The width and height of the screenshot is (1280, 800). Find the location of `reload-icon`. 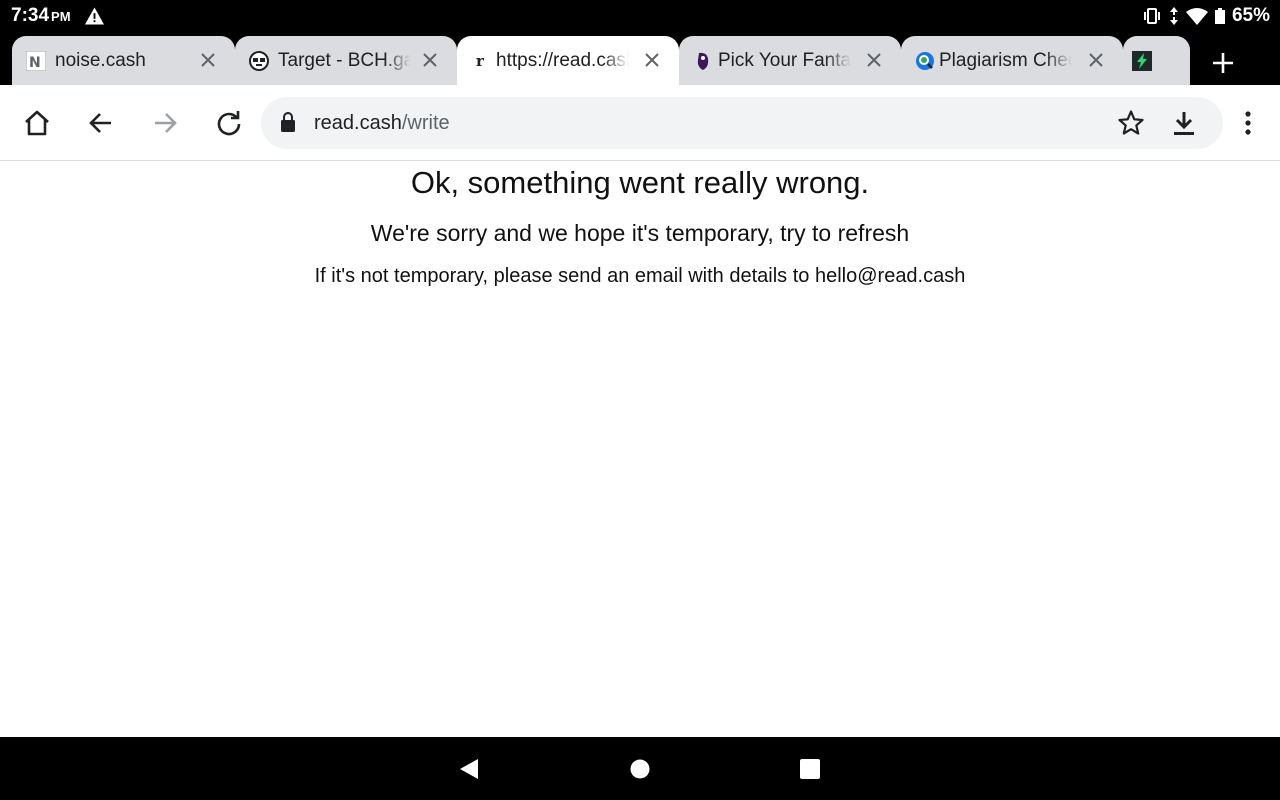

reload-icon is located at coordinates (229, 123).